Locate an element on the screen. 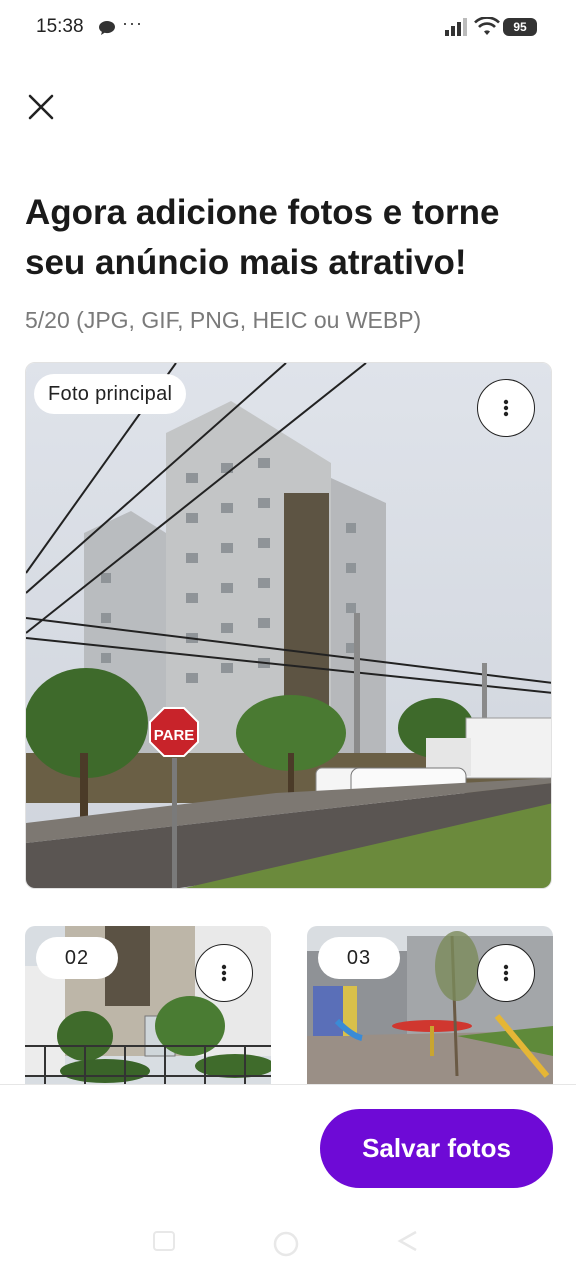  signal-icon is located at coordinates (456, 29).